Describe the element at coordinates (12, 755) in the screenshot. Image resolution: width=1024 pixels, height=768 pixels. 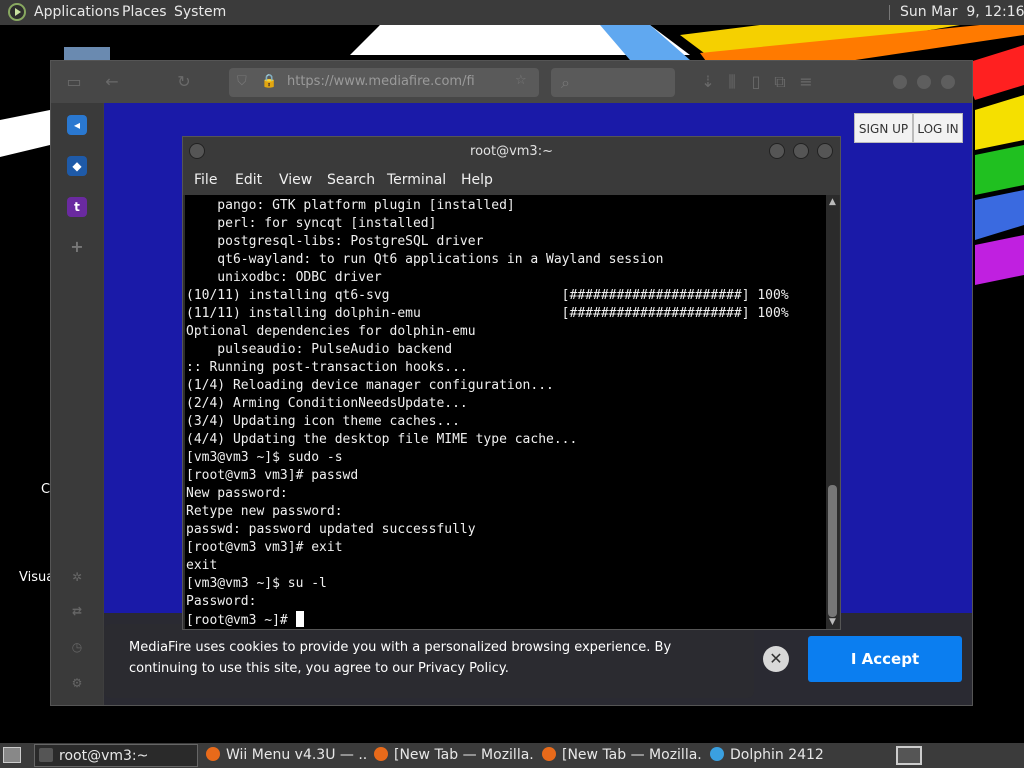
I see `show-desktop-icon` at that location.